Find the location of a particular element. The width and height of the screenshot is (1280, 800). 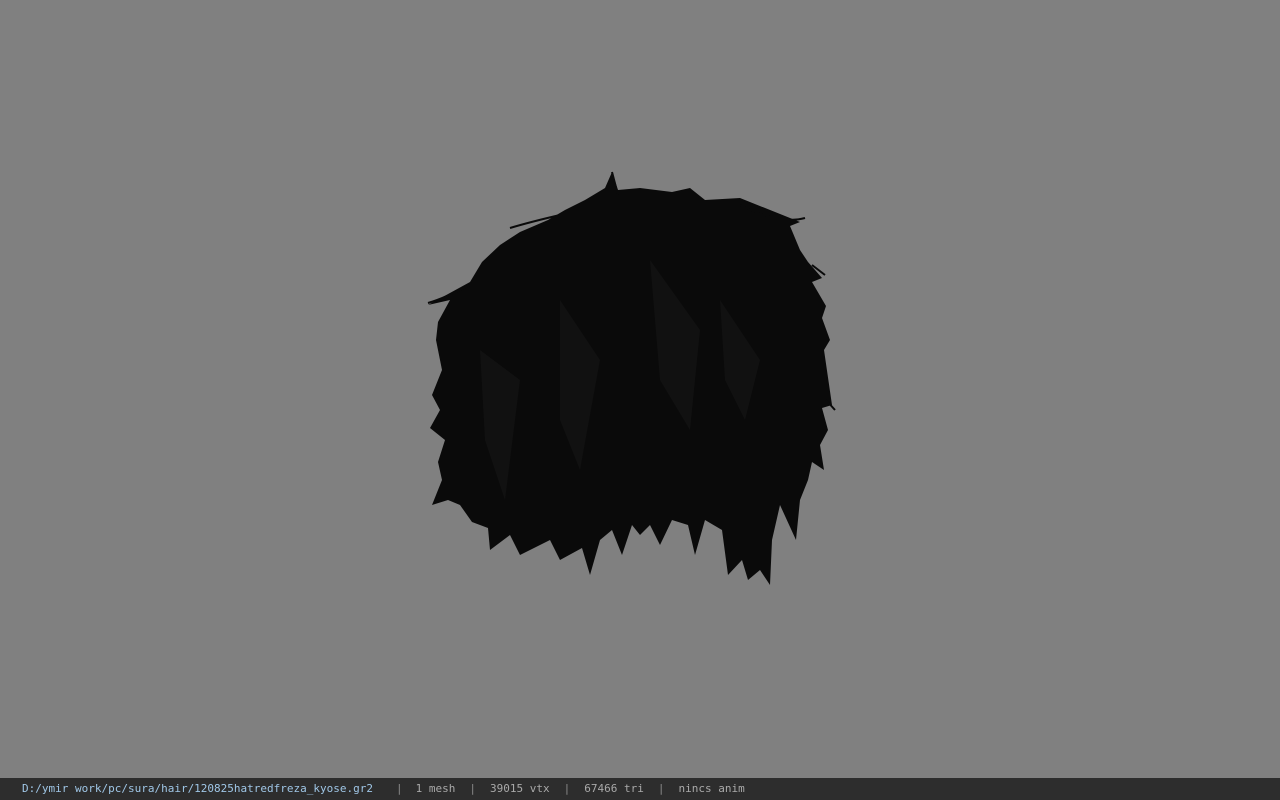

vertex-count: 39015 vtx is located at coordinates (520, 788).